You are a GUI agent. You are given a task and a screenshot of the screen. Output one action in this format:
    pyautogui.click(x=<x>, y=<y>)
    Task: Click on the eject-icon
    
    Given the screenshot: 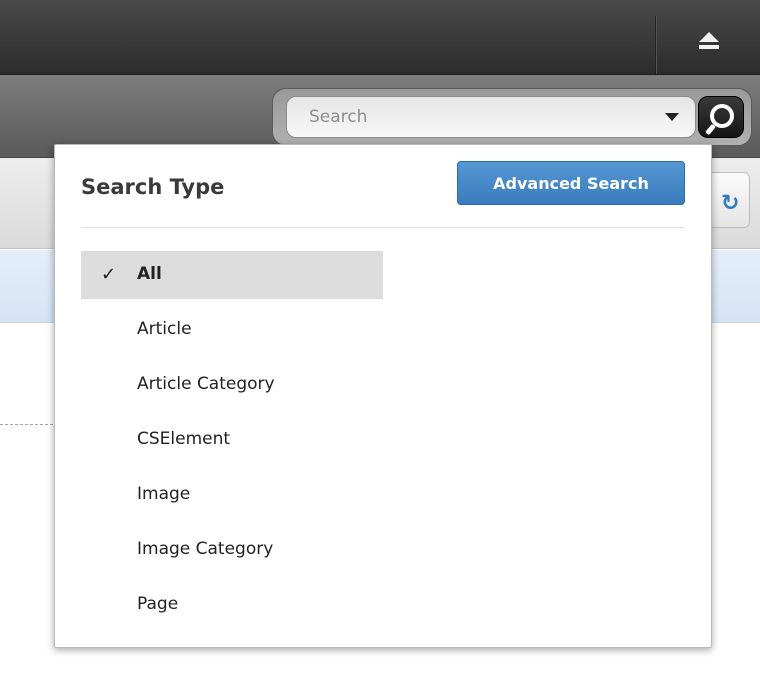 What is the action you would take?
    pyautogui.click(x=709, y=46)
    